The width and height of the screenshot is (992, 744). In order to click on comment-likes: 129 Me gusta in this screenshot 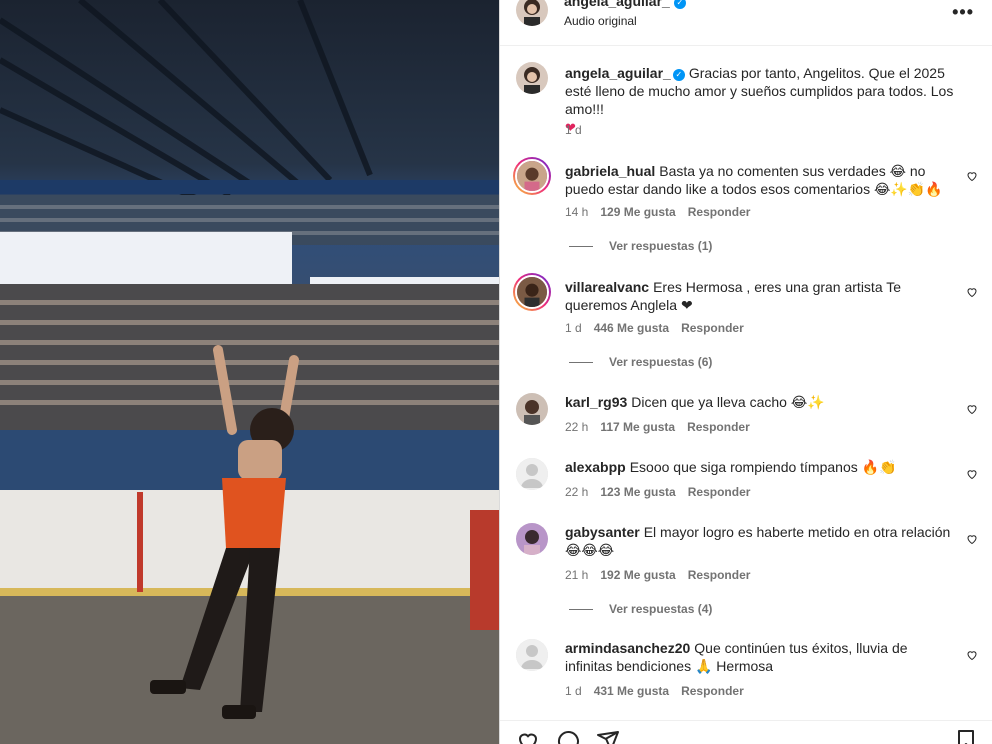, I will do `click(637, 212)`.